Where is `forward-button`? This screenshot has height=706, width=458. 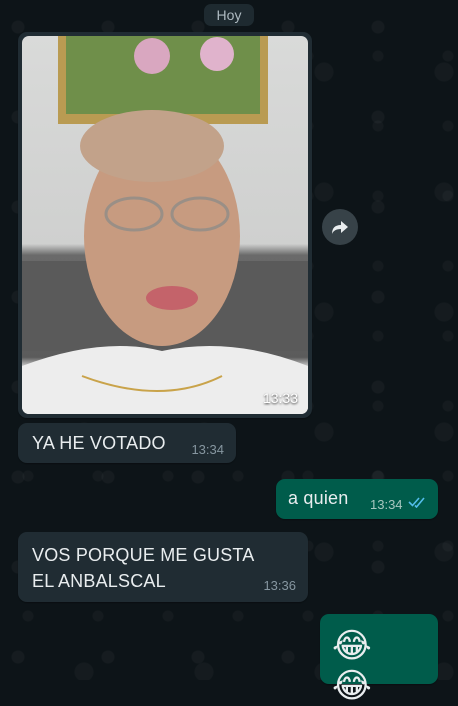
forward-button is located at coordinates (340, 227).